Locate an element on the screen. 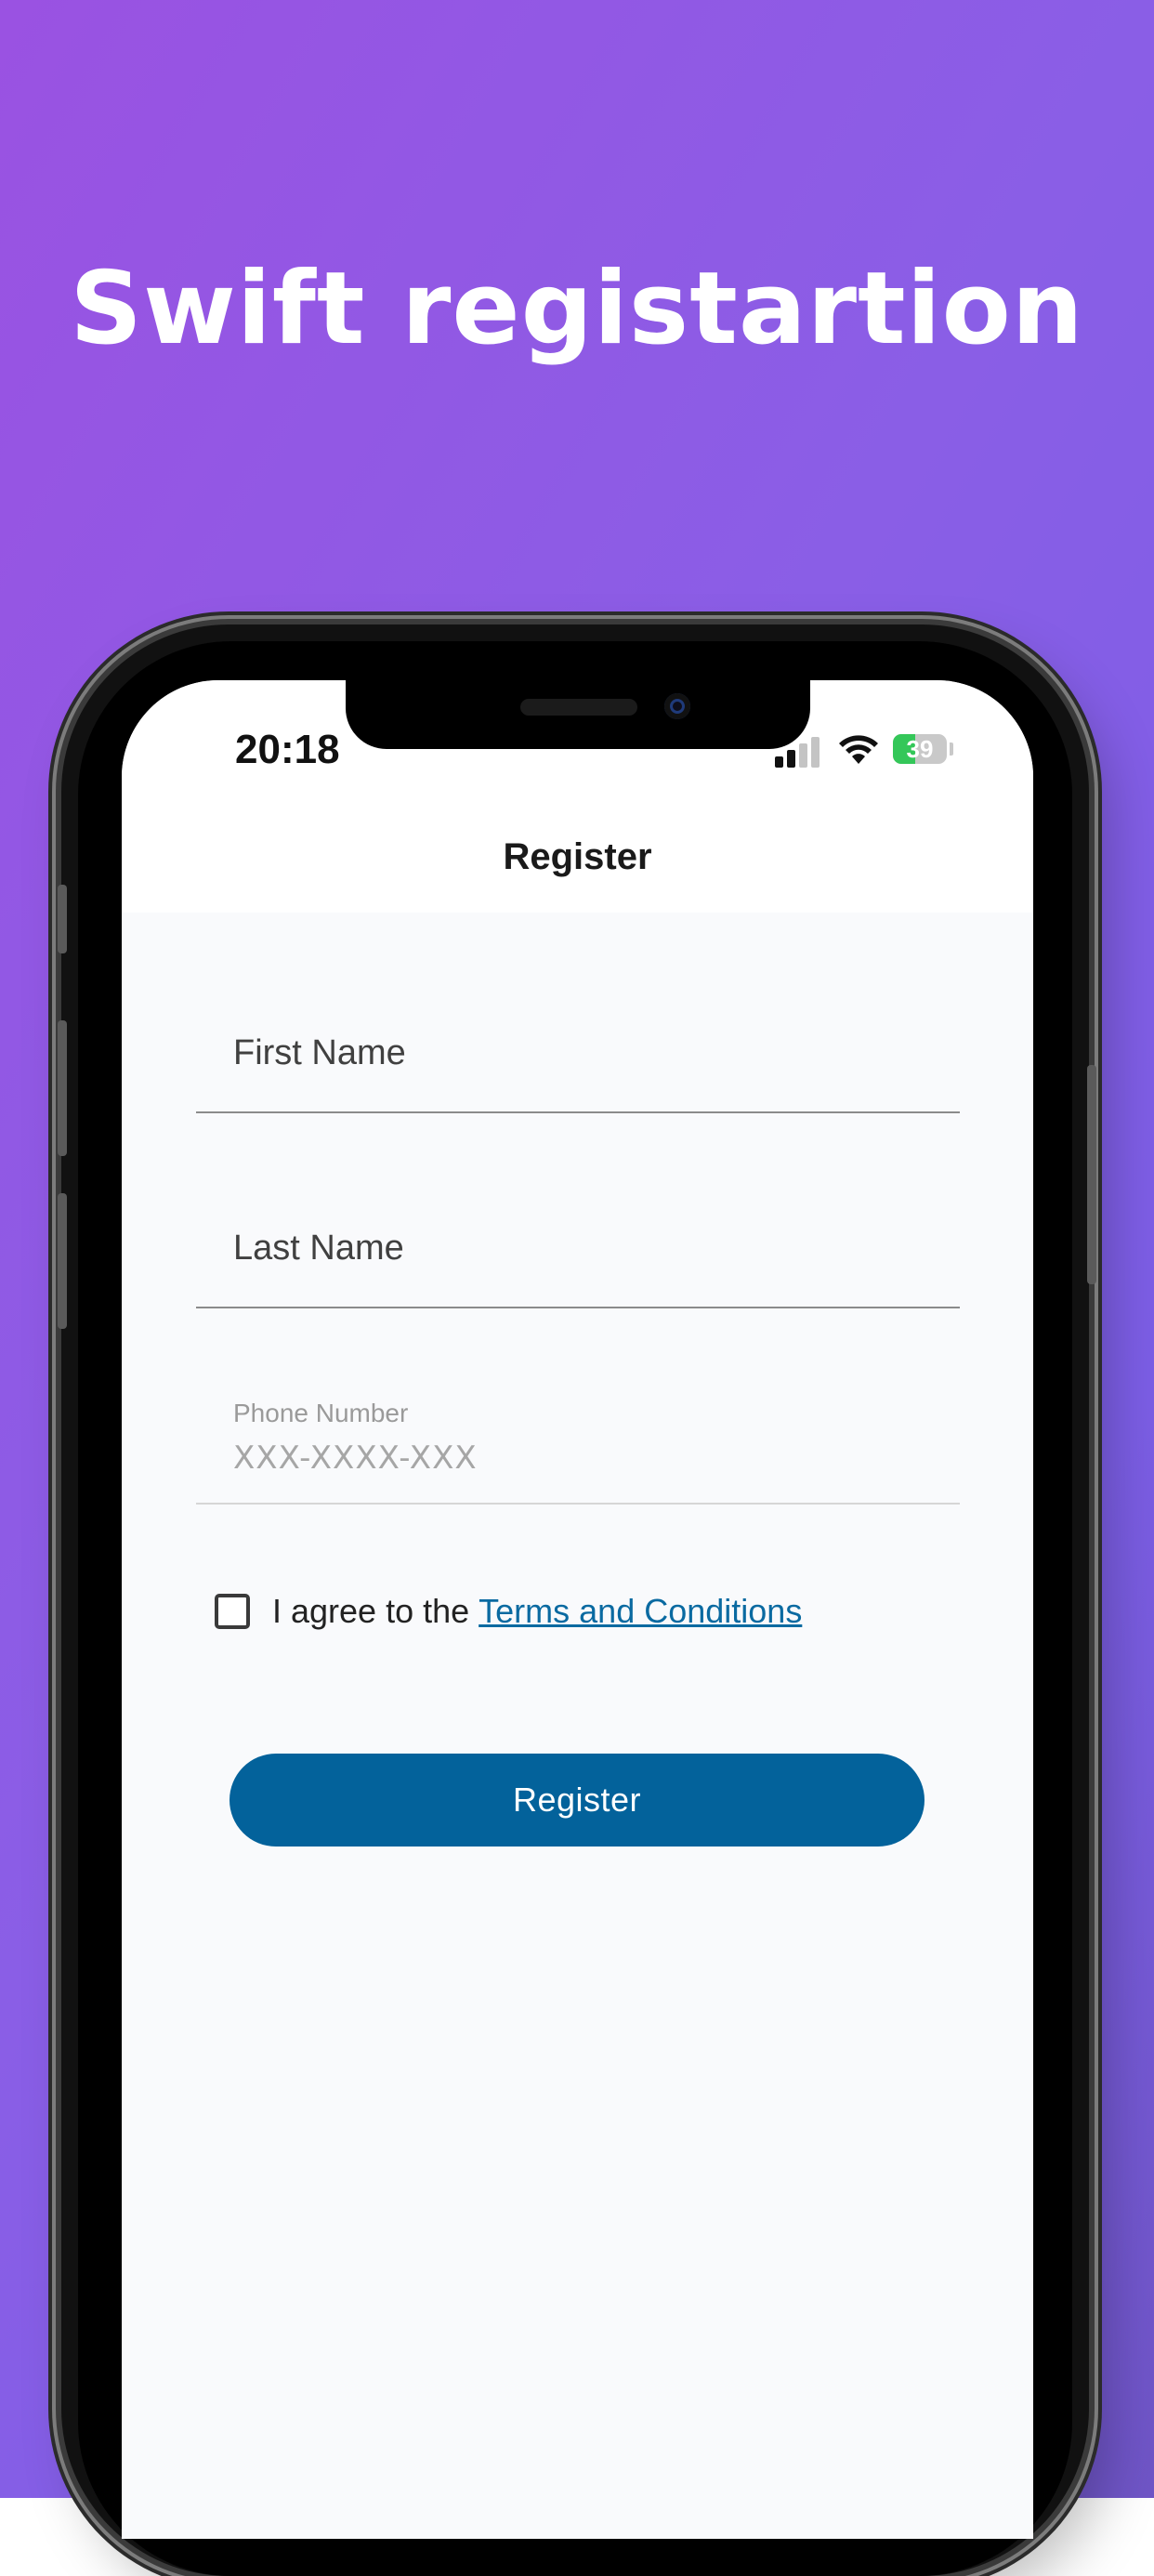 This screenshot has height=2576, width=1154. first-name-underline is located at coordinates (578, 1112).